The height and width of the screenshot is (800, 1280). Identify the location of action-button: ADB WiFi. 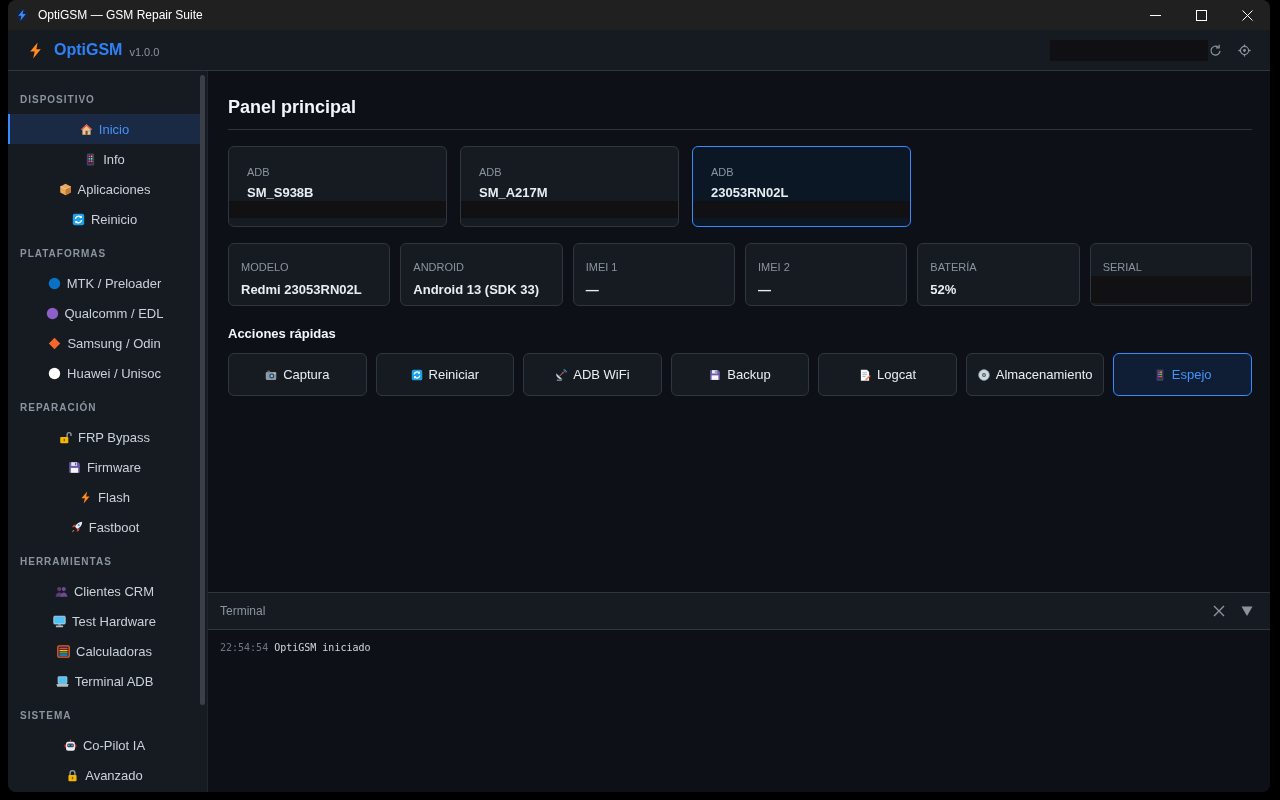
(592, 374).